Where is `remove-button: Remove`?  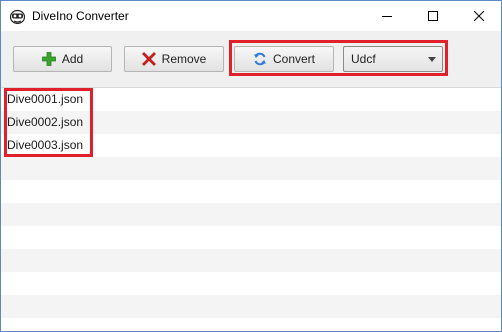 remove-button: Remove is located at coordinates (174, 59).